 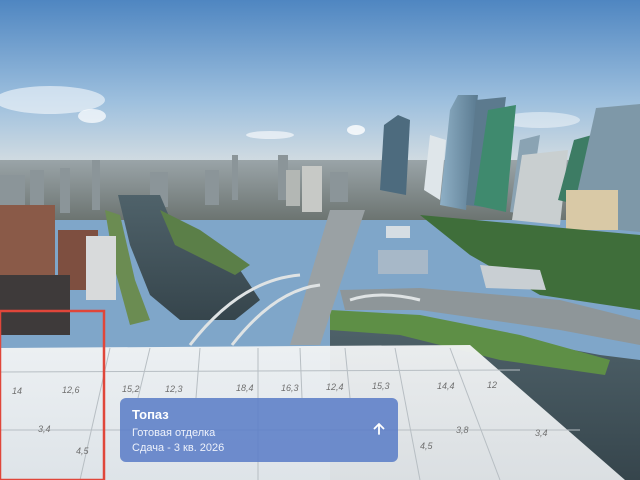 I want to click on listing-title: Топаз, so click(x=150, y=414).